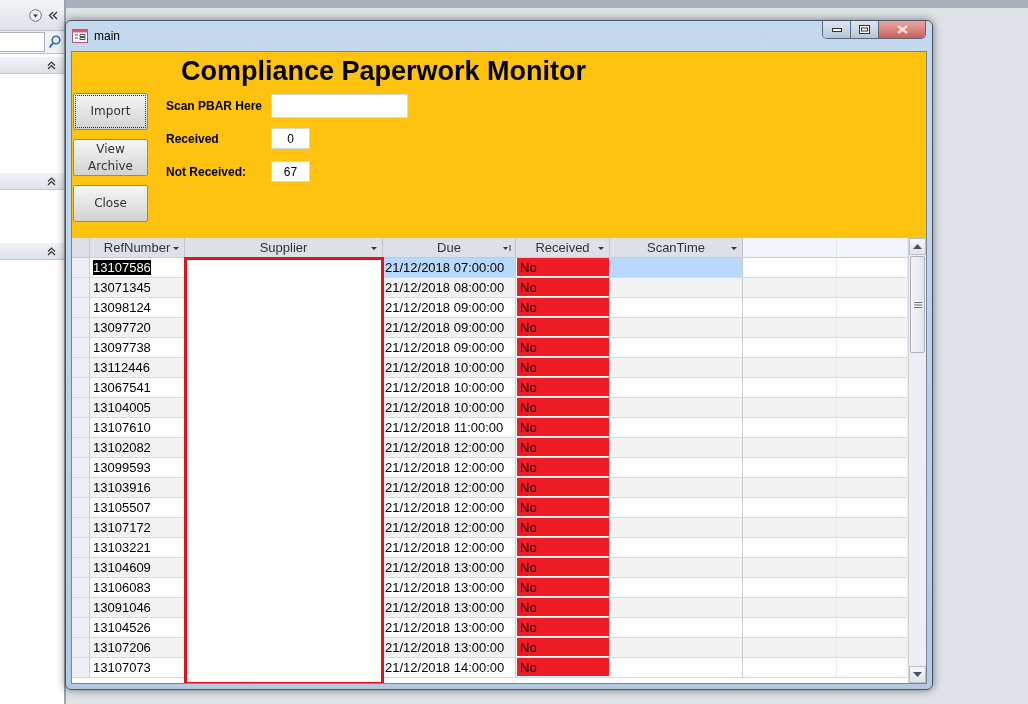 The image size is (1028, 704). I want to click on ref-number-cell: 13067541, so click(122, 387).